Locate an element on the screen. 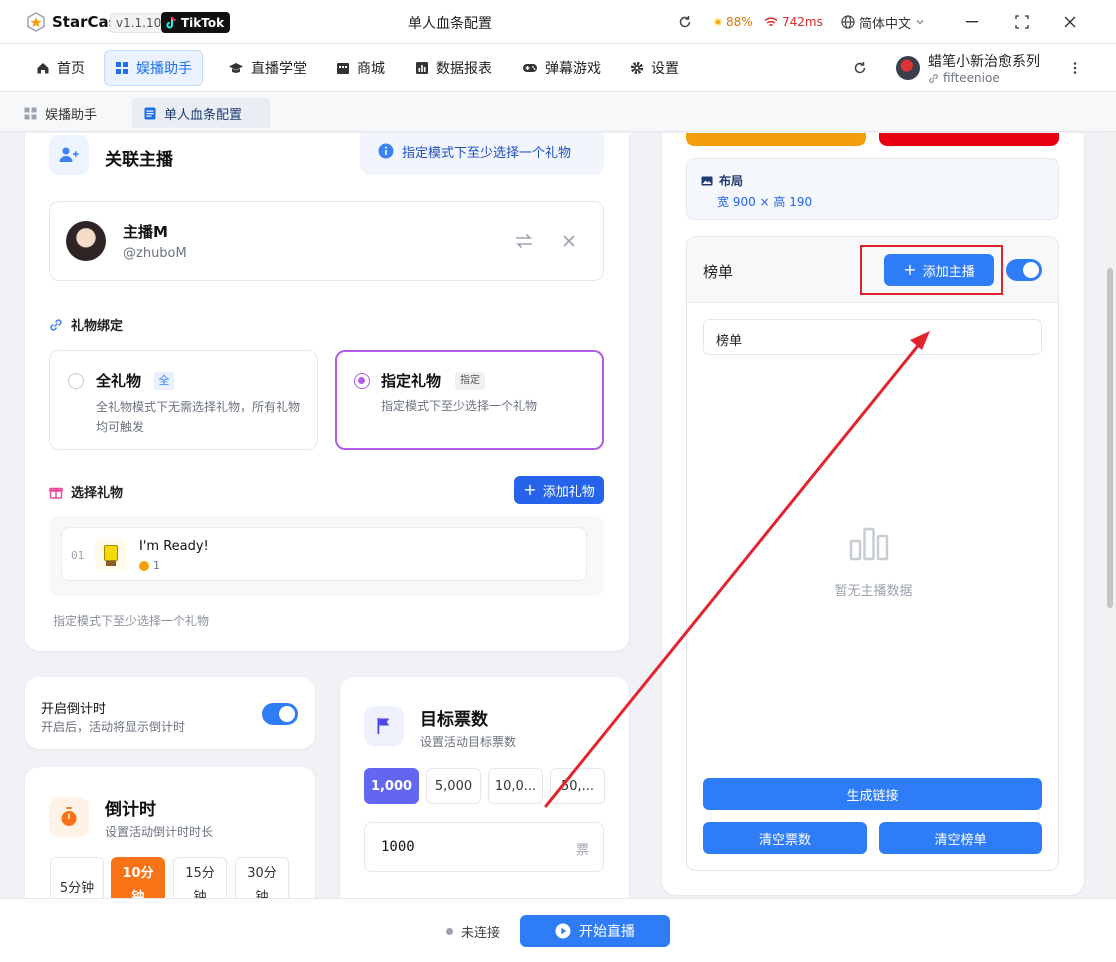 The image size is (1116, 962). gift-binding-heading: 礼物绑定 is located at coordinates (86, 324).